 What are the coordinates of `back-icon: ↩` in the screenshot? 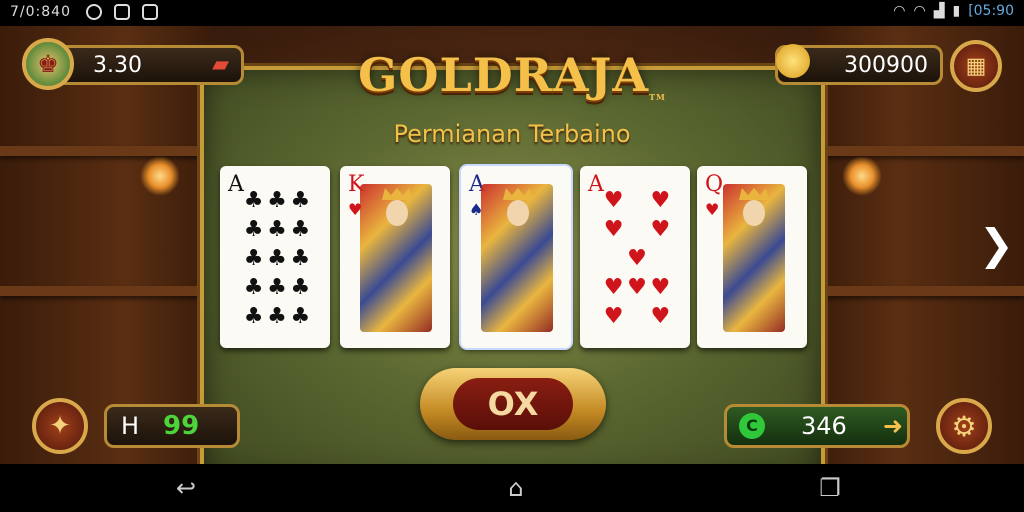 It's located at (186, 488).